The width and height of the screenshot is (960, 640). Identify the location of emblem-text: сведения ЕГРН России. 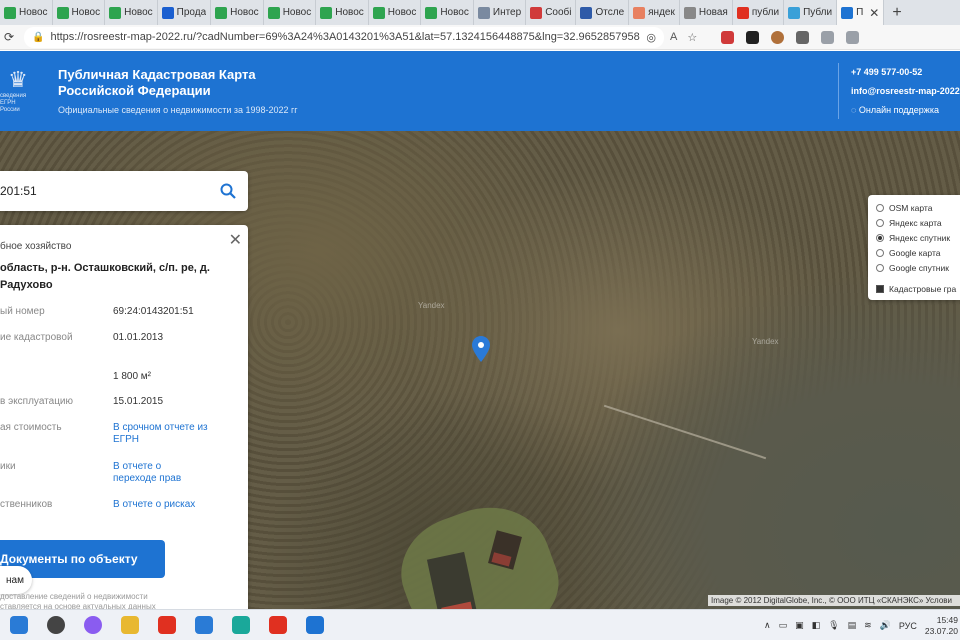
(13, 103).